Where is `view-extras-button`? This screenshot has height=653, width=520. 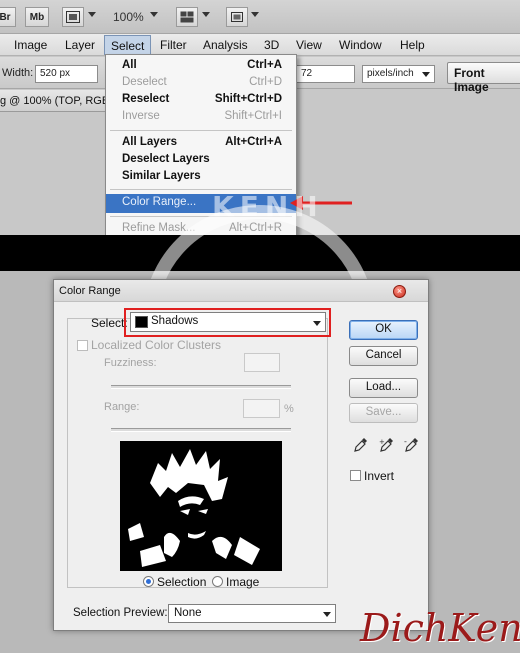
view-extras-button is located at coordinates (73, 17).